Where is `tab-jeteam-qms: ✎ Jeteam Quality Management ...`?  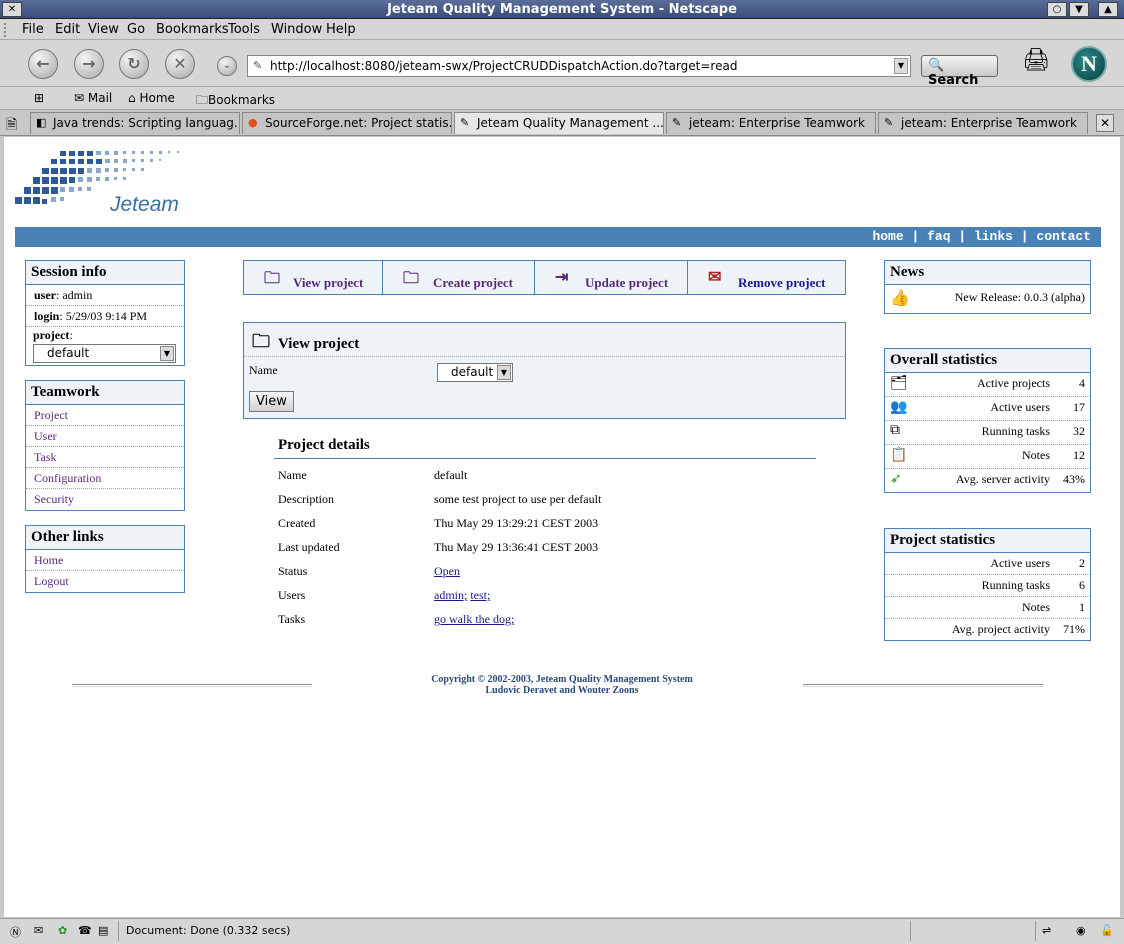 tab-jeteam-qms: ✎ Jeteam Quality Management ... is located at coordinates (559, 123).